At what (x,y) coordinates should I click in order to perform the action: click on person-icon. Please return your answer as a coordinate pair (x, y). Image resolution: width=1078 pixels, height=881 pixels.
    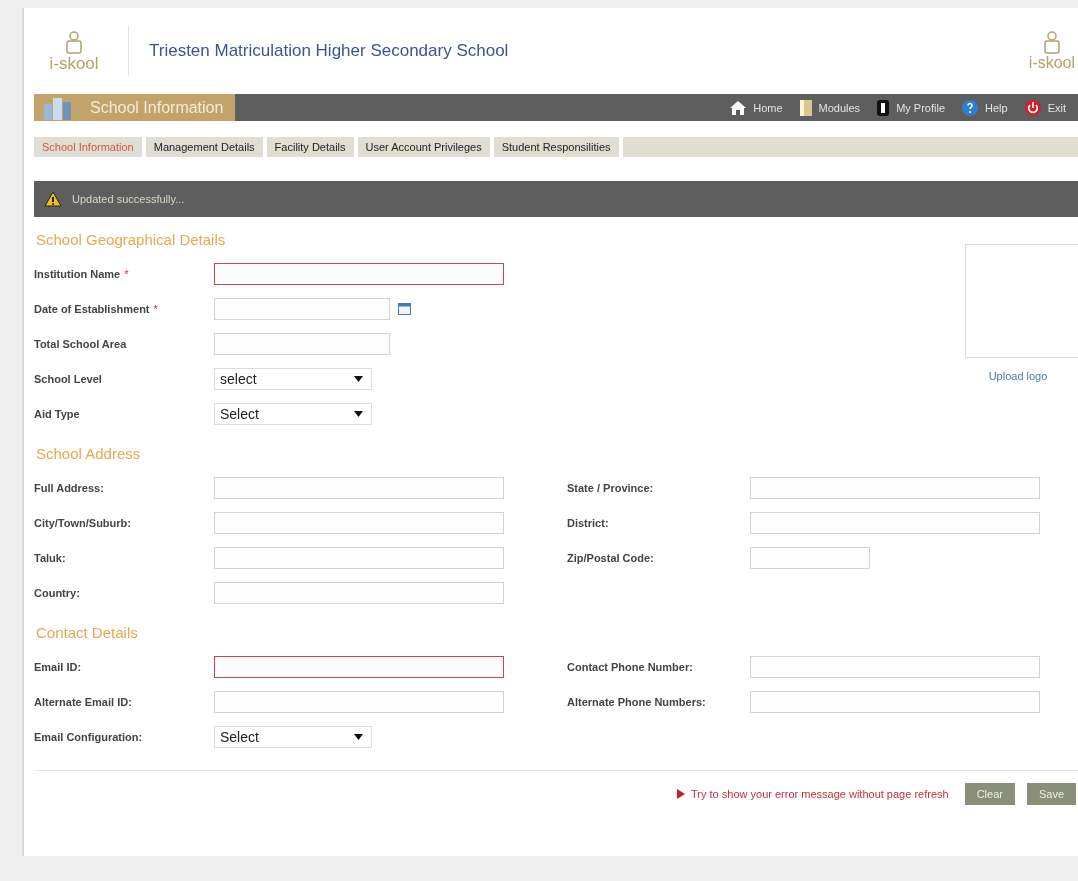
    Looking at the image, I should click on (883, 107).